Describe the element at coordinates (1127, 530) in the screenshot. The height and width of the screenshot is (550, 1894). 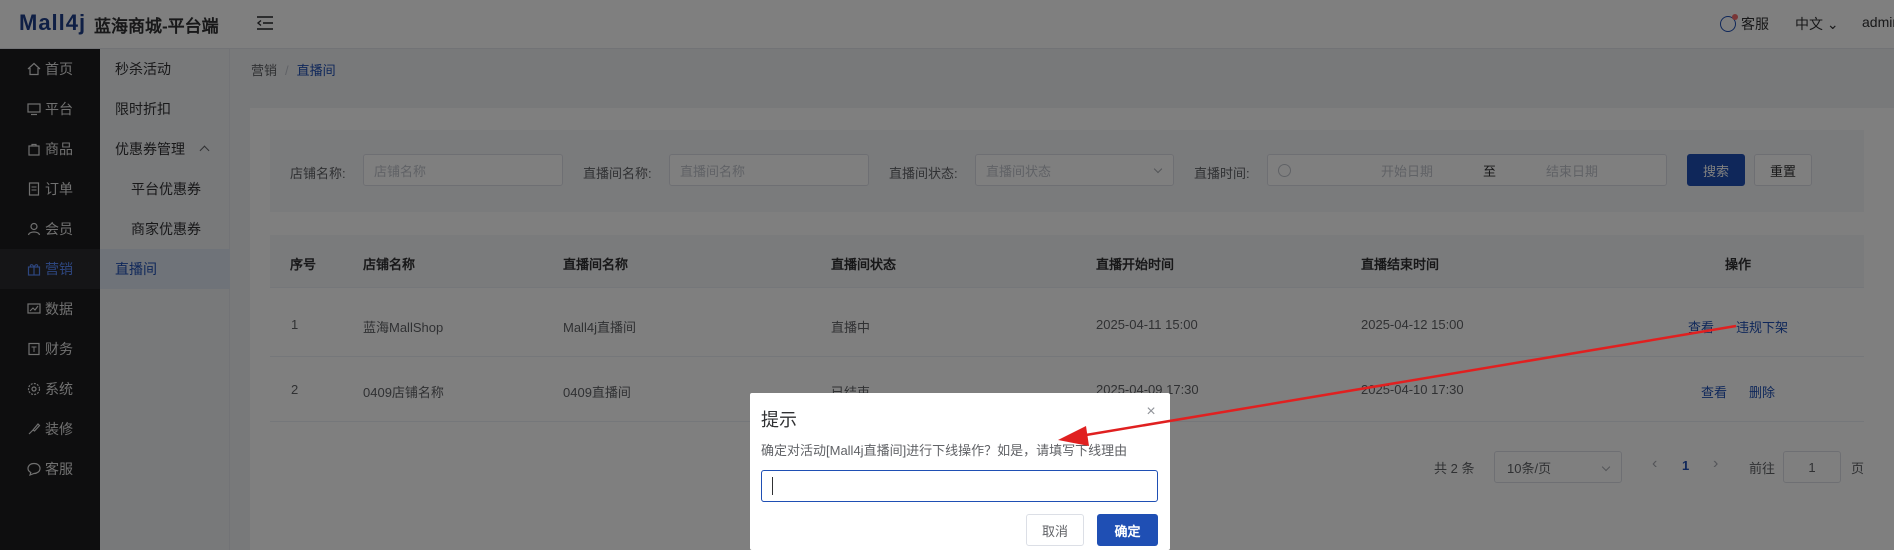
I see `confirm-button: 确定` at that location.